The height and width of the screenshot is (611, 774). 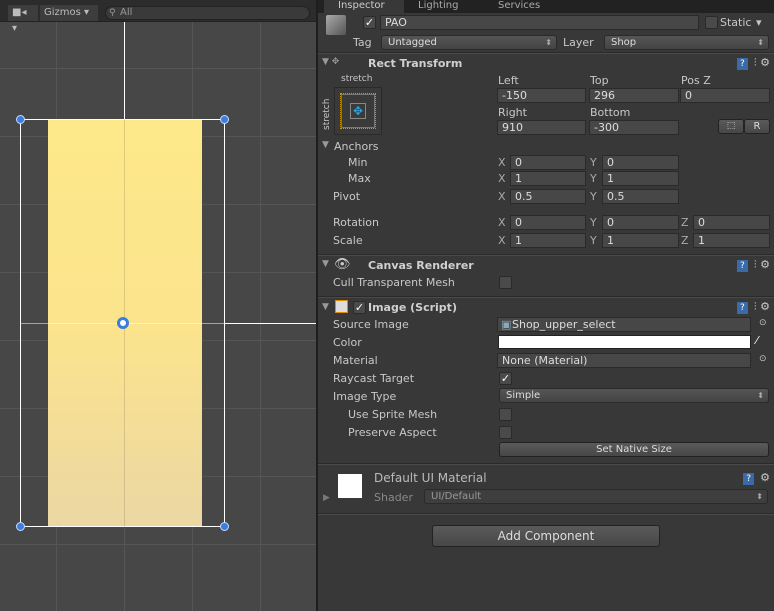 What do you see at coordinates (624, 342) in the screenshot?
I see `color-swatch` at bounding box center [624, 342].